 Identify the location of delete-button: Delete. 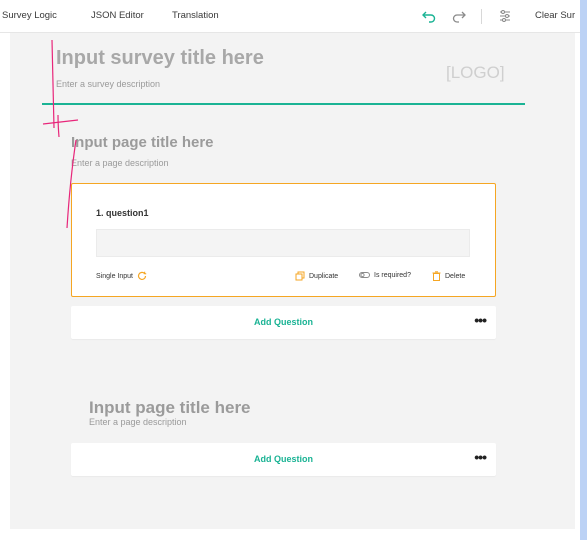
(448, 276).